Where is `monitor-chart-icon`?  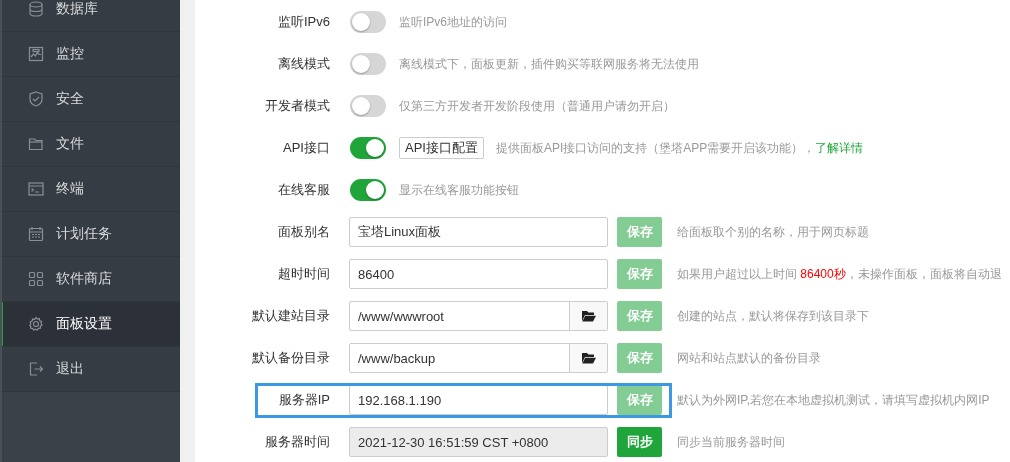 monitor-chart-icon is located at coordinates (36, 54).